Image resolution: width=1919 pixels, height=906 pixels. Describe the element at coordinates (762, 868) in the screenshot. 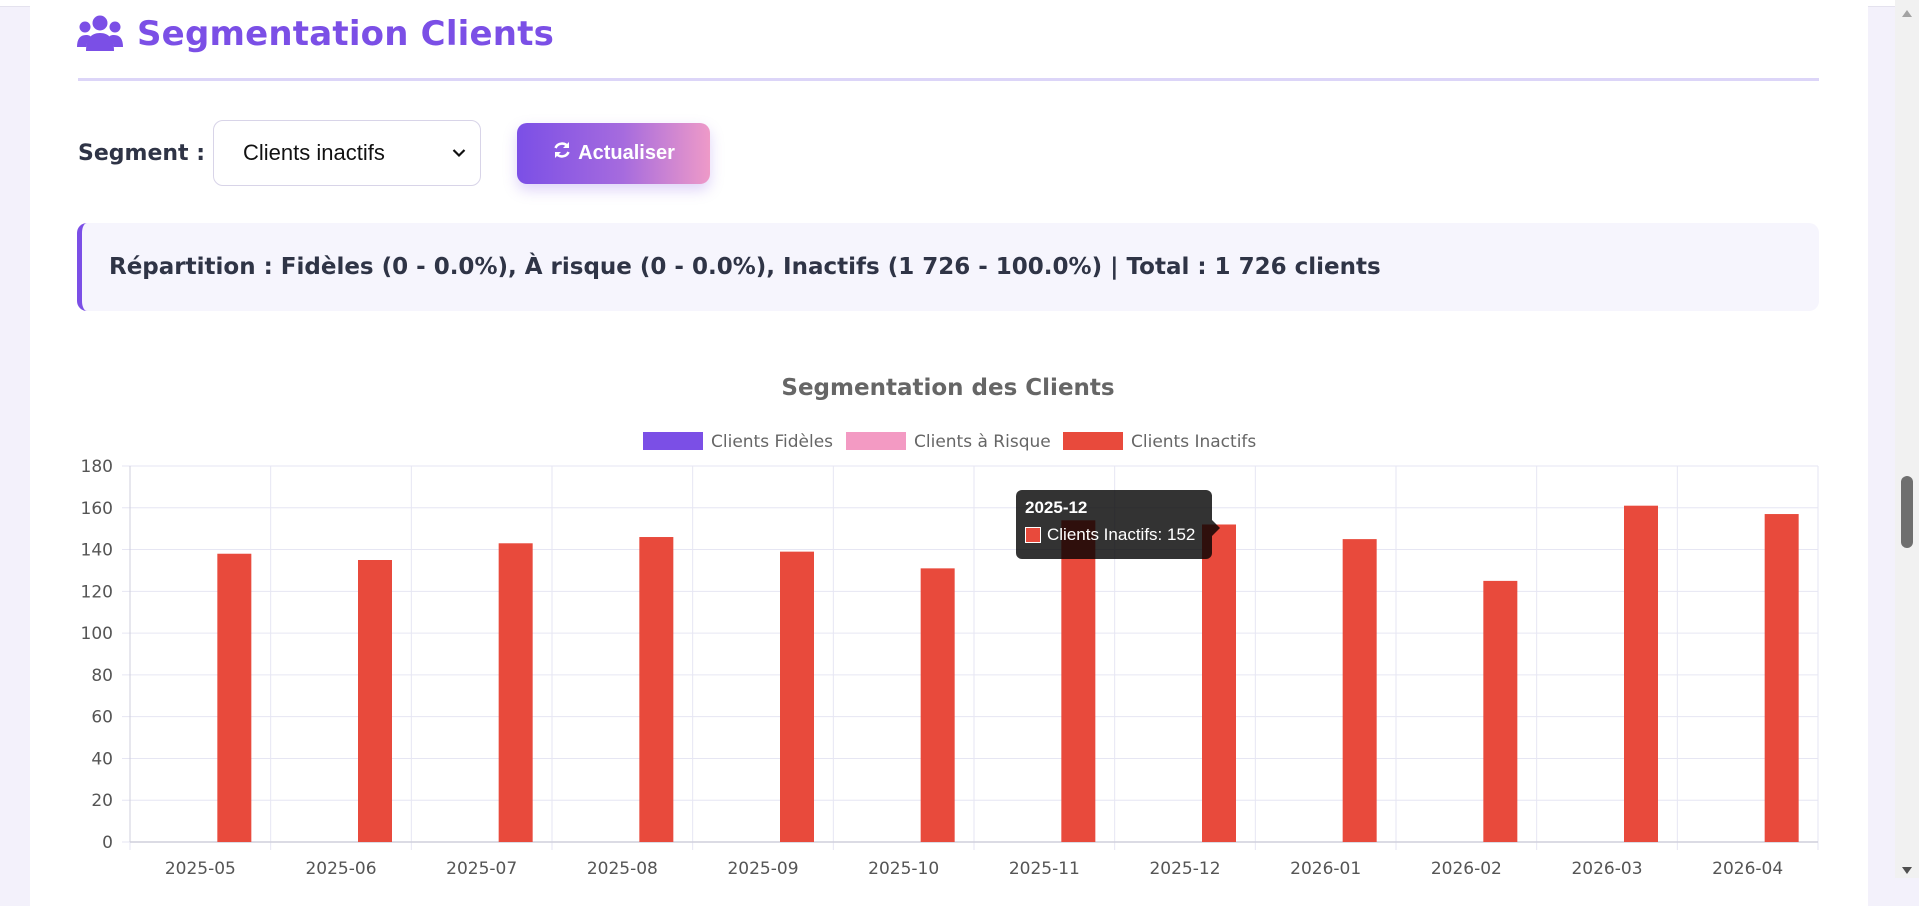

I see `x-tick-label: 2025-09` at that location.